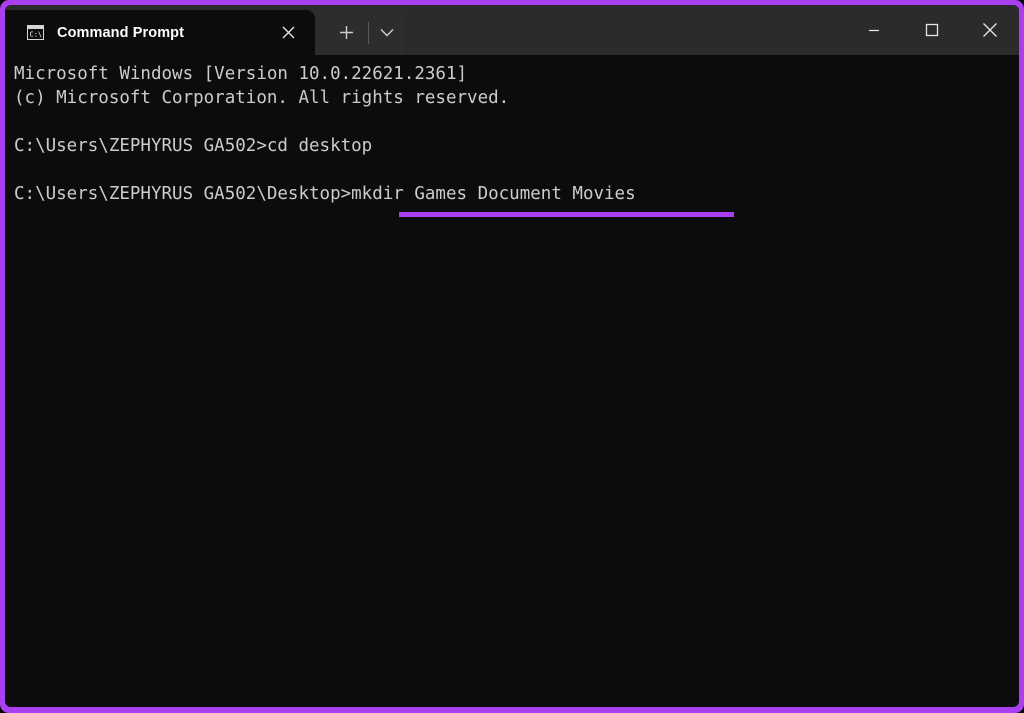  Describe the element at coordinates (121, 32) in the screenshot. I see `tab-label: Command Prompt` at that location.